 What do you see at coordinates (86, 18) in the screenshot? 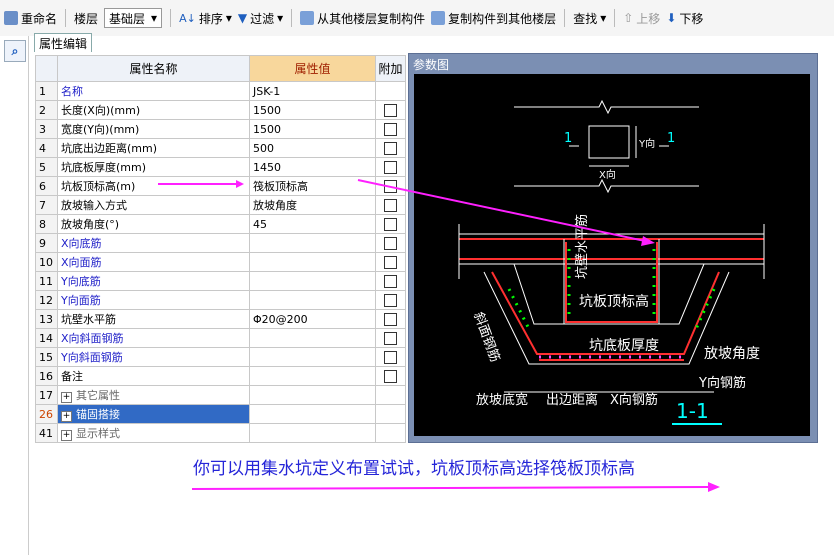
I see `floor-label: 楼层` at bounding box center [86, 18].